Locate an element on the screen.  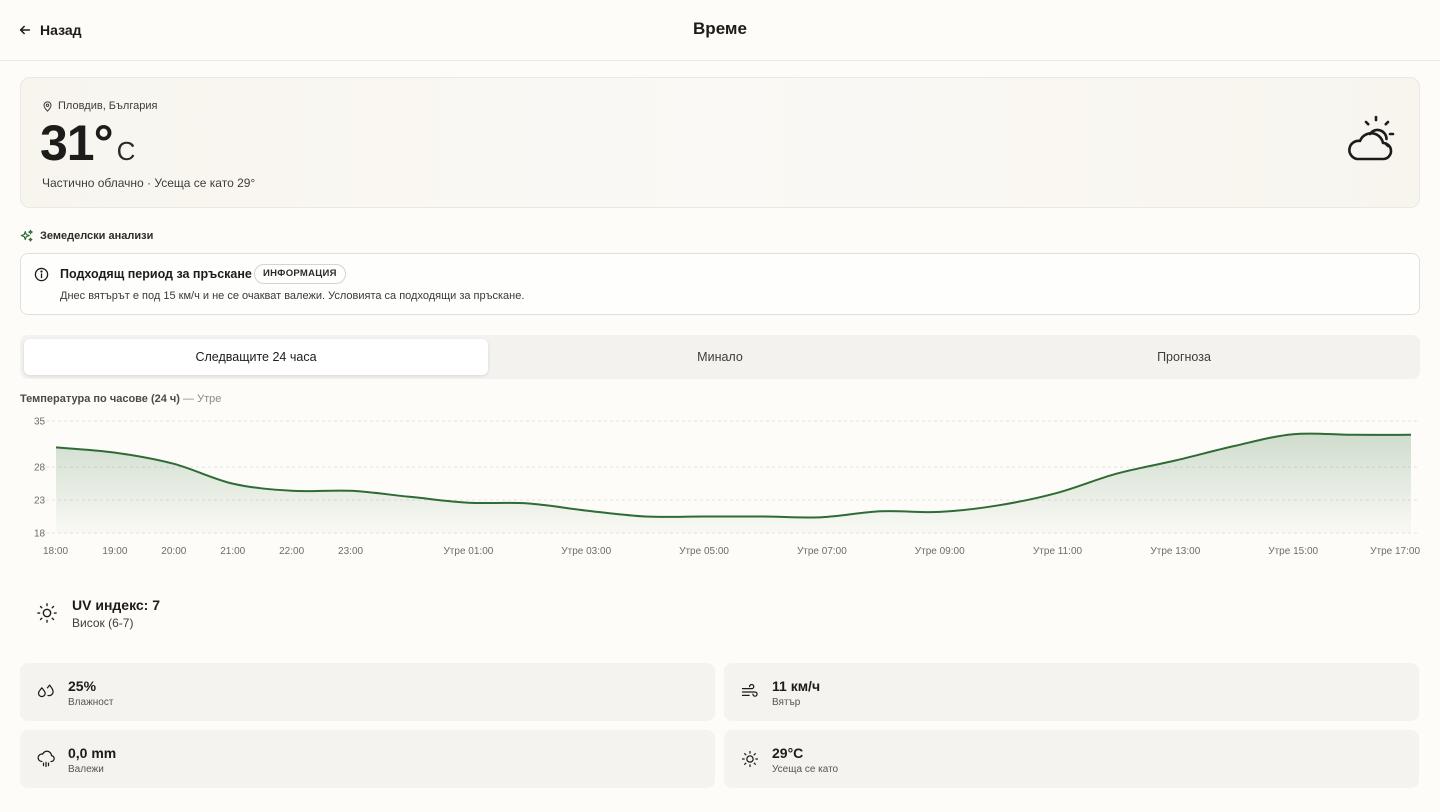
x-tick-label: Утре 09:00 is located at coordinates (940, 551).